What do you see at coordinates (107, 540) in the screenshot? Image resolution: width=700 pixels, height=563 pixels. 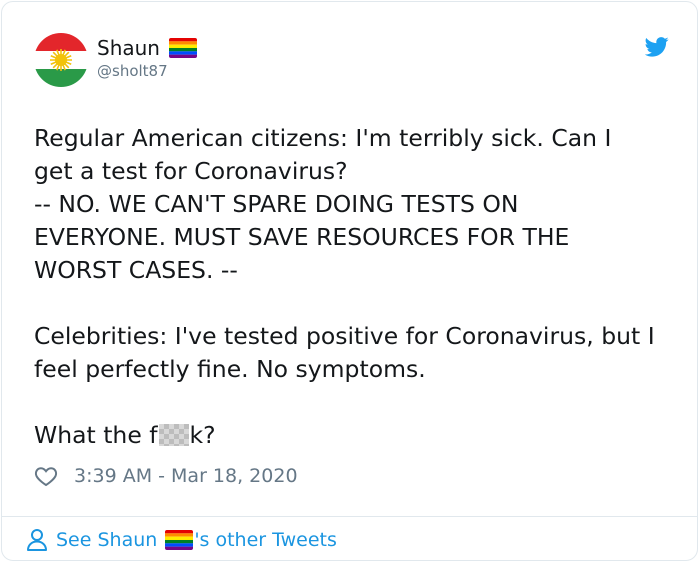 I see `see-other-tweets-prefix: See Shaun` at bounding box center [107, 540].